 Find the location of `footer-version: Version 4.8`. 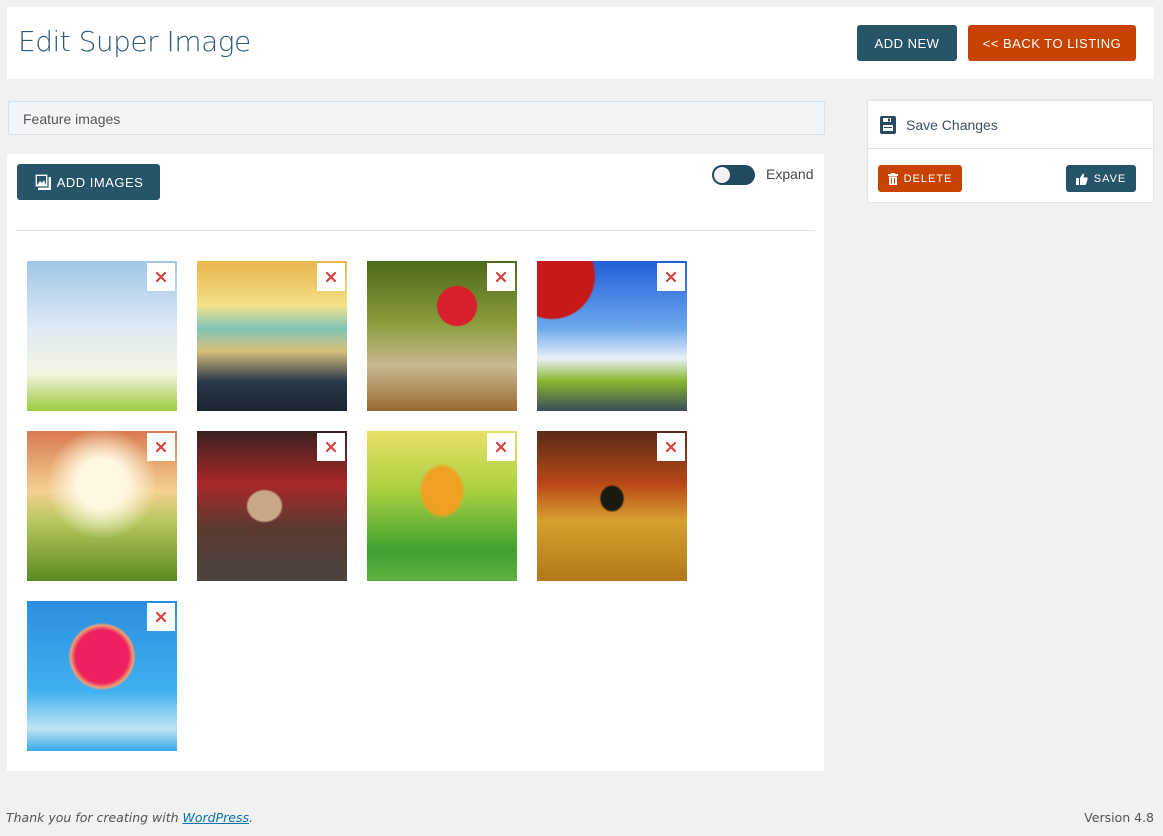

footer-version: Version 4.8 is located at coordinates (1119, 817).